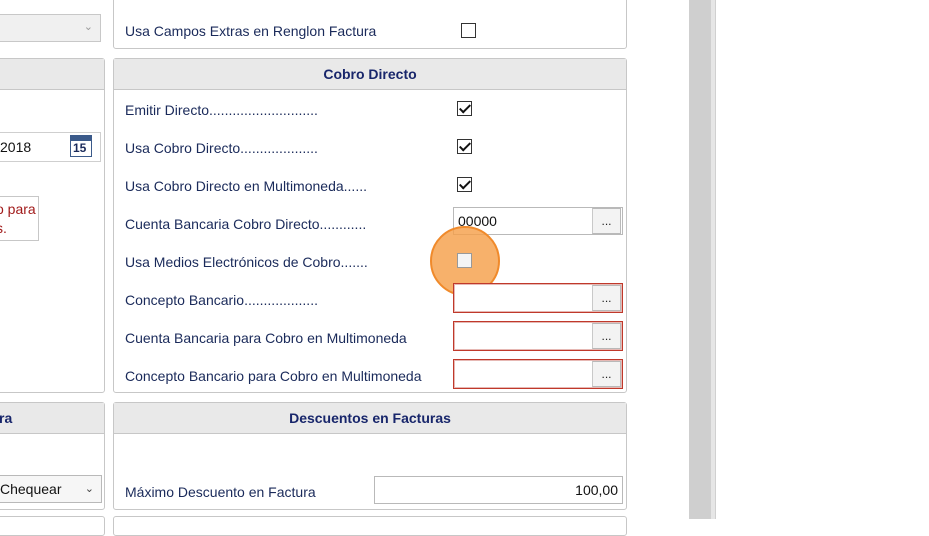 The image size is (929, 536). I want to click on descuentos-header: Descuentos en Facturas, so click(370, 418).